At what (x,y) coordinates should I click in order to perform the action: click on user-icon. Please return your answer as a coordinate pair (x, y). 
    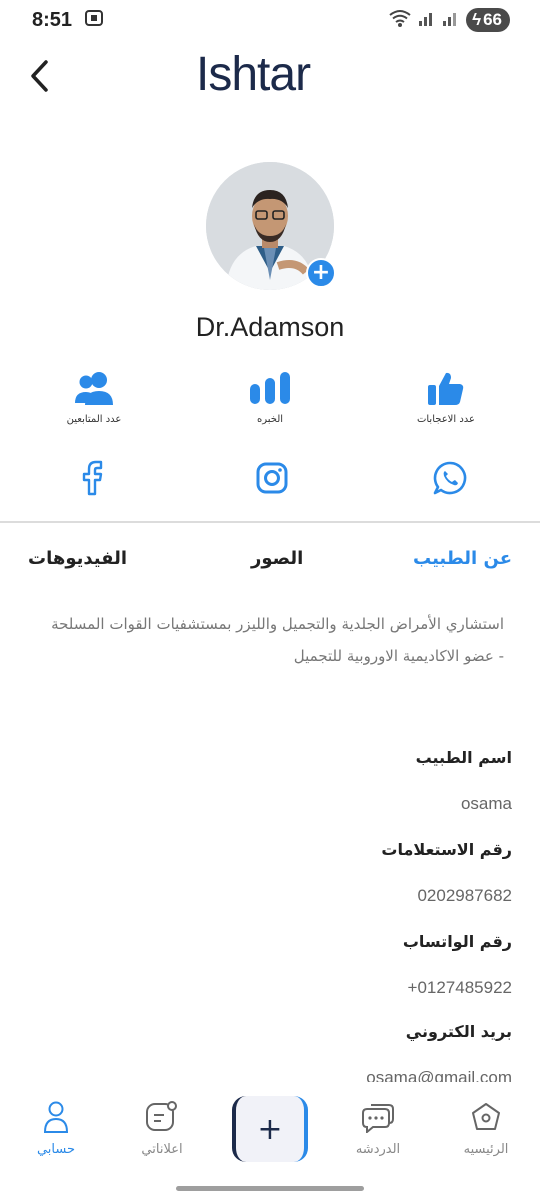
    Looking at the image, I should click on (56, 1119).